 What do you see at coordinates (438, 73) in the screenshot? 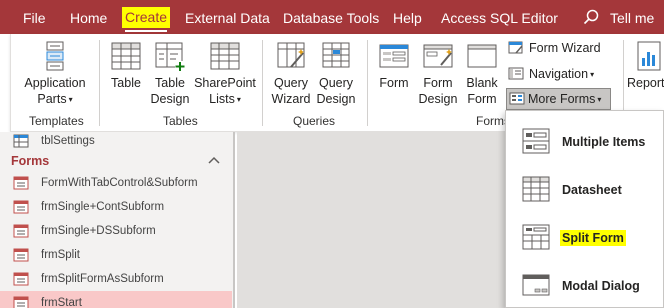
I see `form-design-button: Form Design` at bounding box center [438, 73].